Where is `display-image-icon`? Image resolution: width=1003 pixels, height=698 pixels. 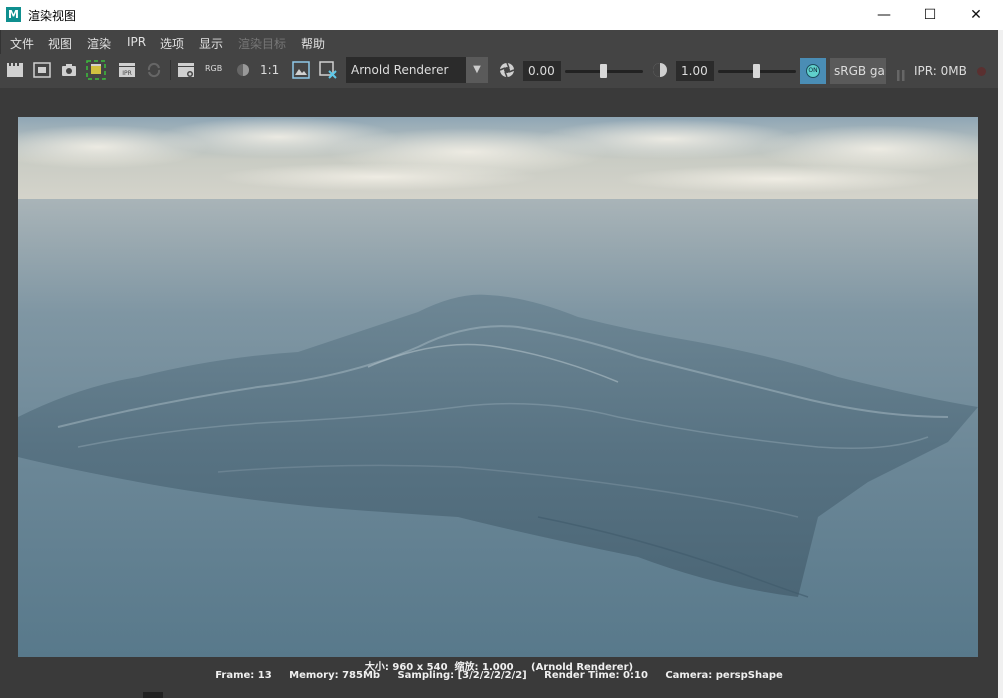 display-image-icon is located at coordinates (301, 70).